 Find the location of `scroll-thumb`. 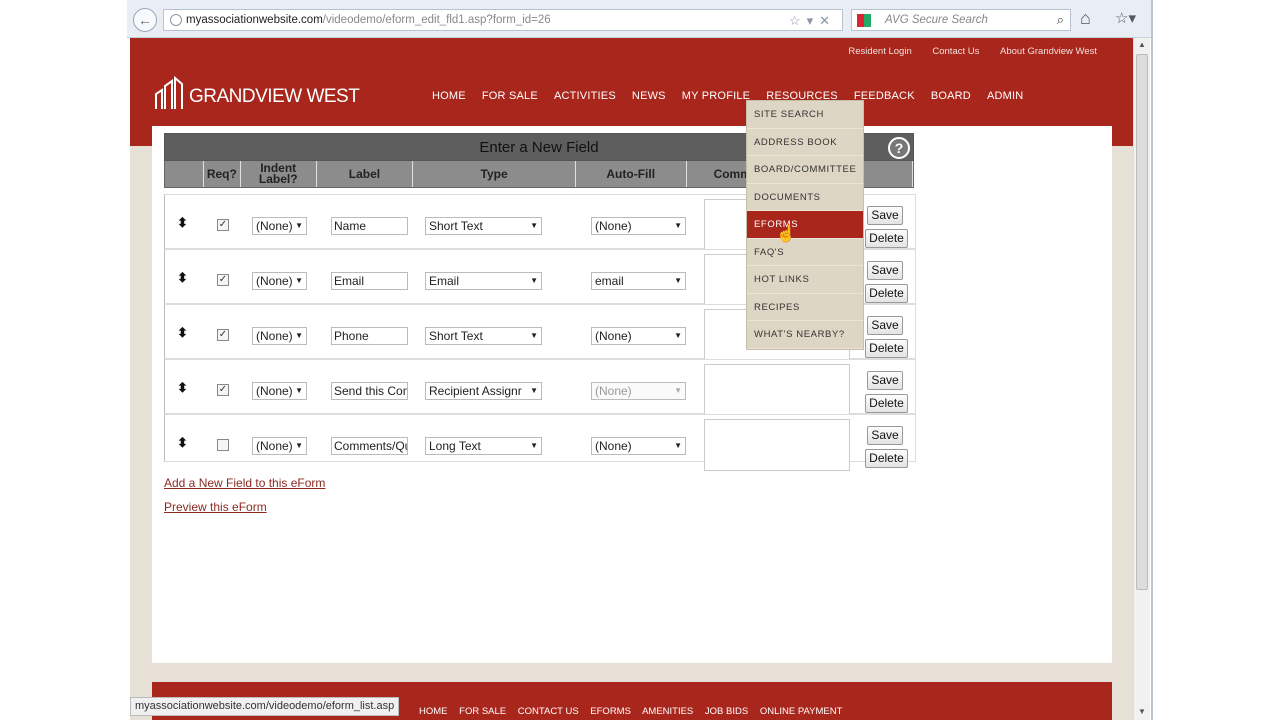

scroll-thumb is located at coordinates (1142, 322).